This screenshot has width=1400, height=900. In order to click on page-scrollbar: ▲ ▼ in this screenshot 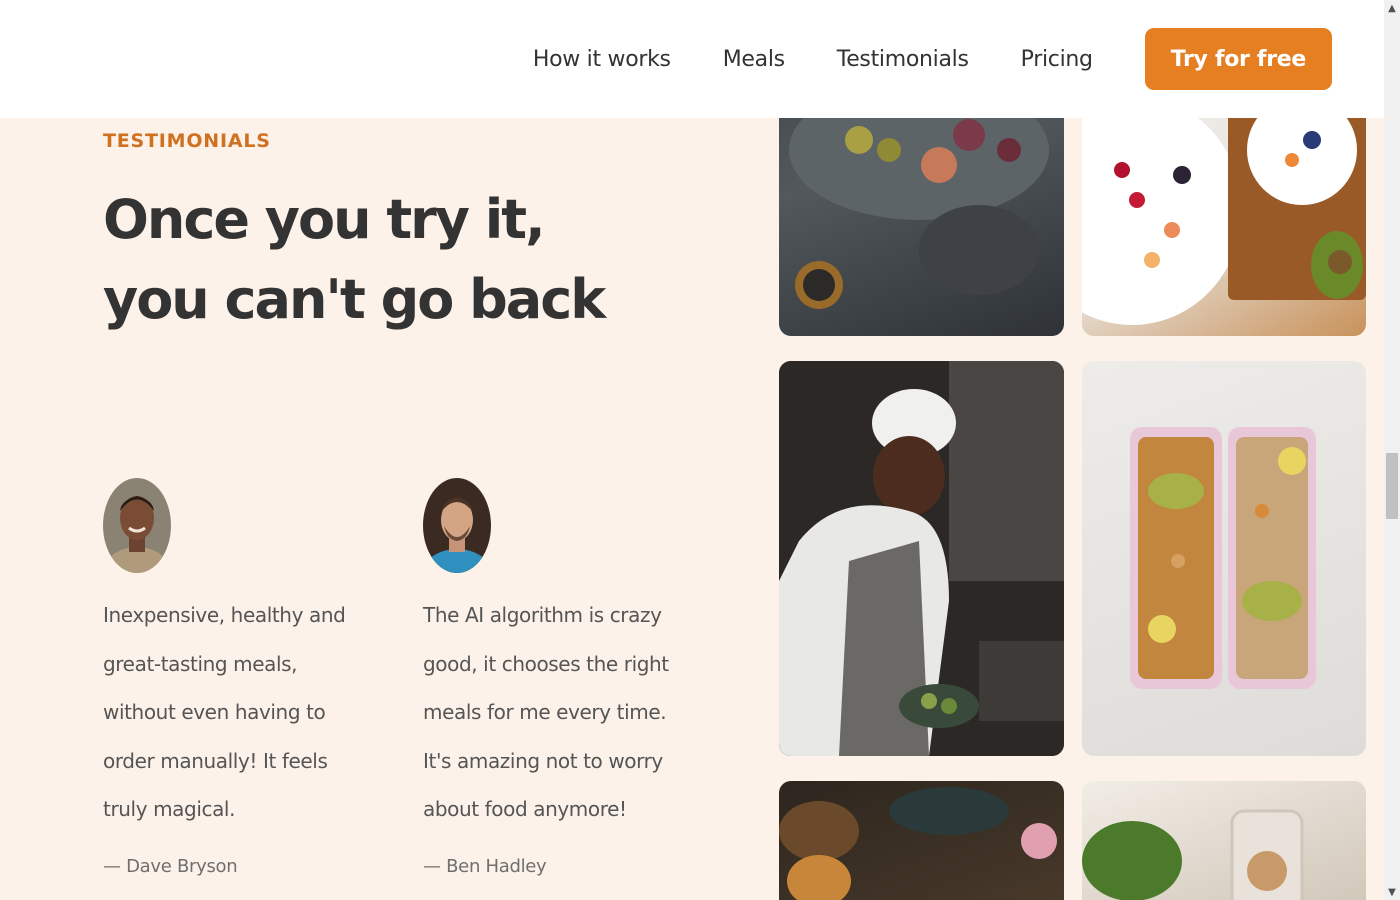, I will do `click(1392, 450)`.